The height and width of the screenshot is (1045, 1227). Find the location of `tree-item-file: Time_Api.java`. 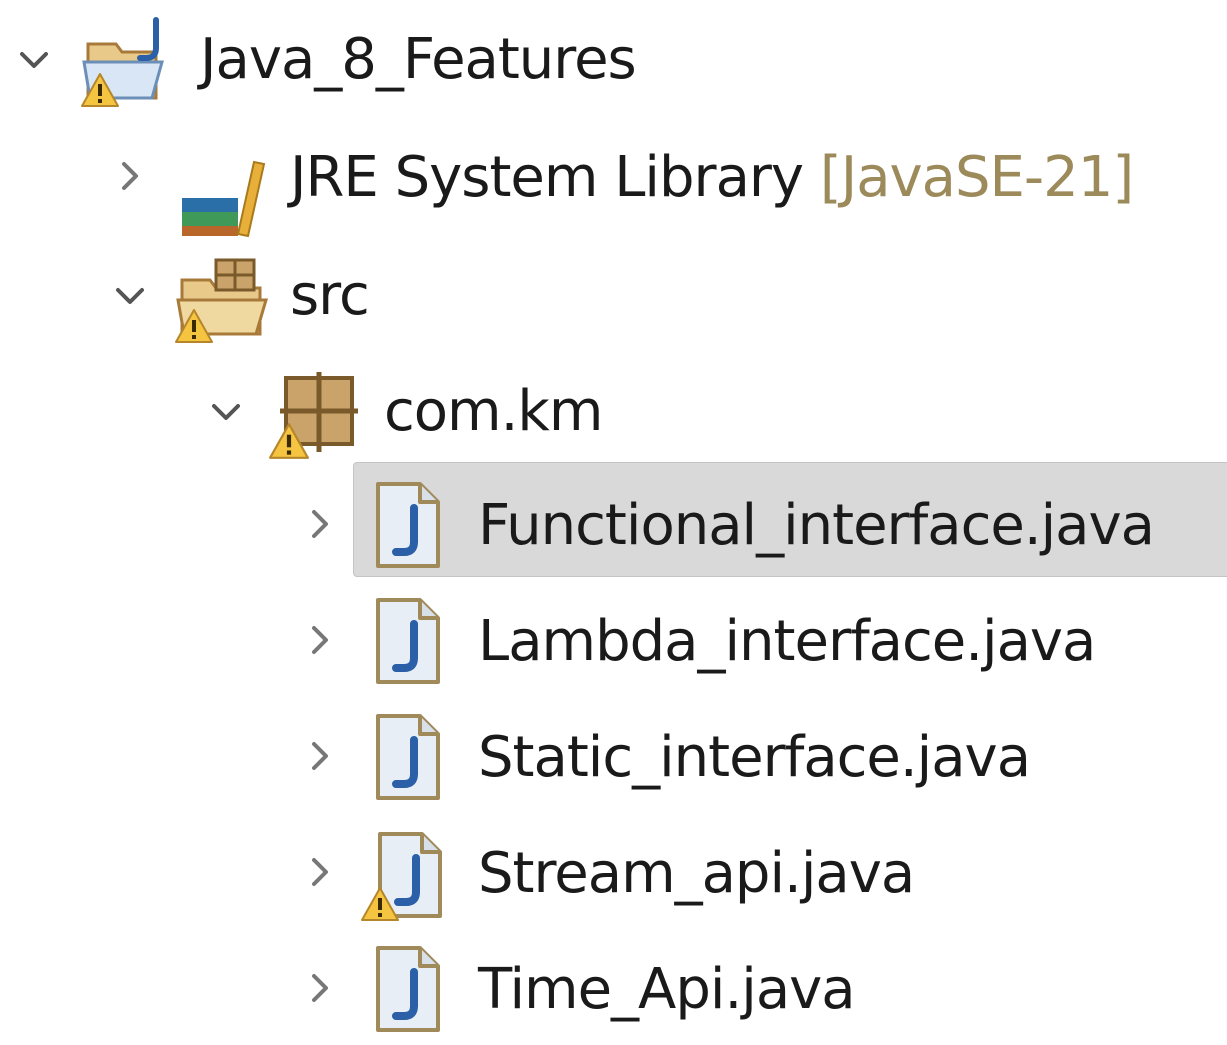

tree-item-file: Time_Api.java is located at coordinates (613, 987).